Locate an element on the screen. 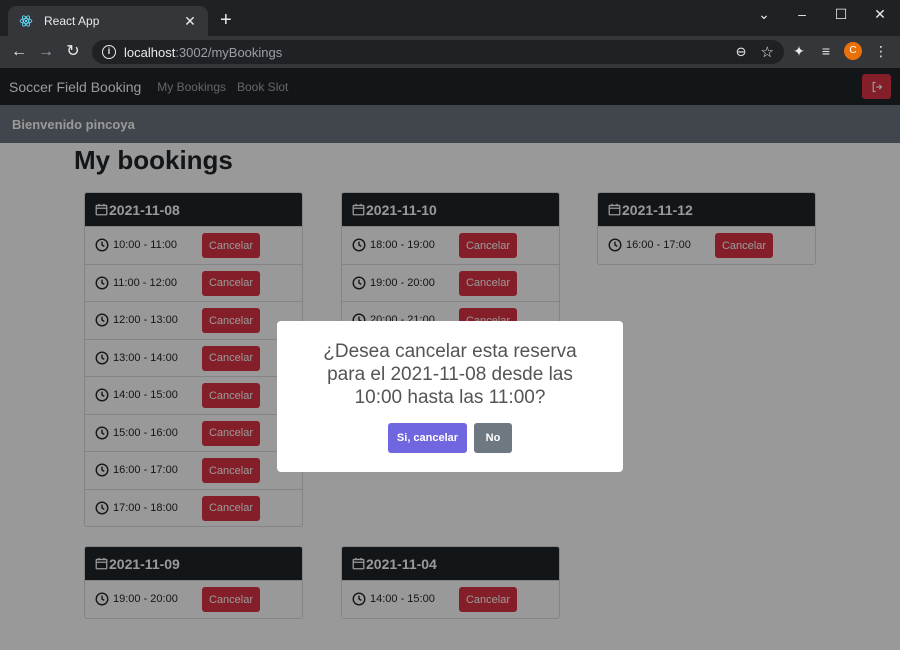 This screenshot has height=650, width=900. dialog-actions: Si, cancelar No is located at coordinates (450, 438).